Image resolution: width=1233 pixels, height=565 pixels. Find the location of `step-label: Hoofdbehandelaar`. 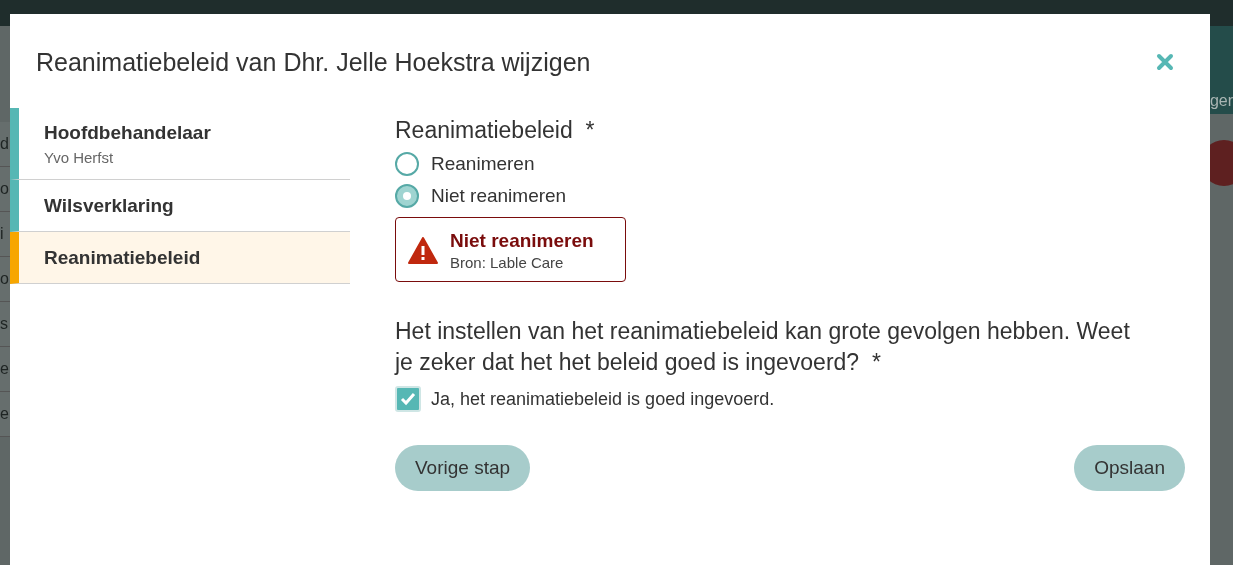

step-label: Hoofdbehandelaar is located at coordinates (128, 132).